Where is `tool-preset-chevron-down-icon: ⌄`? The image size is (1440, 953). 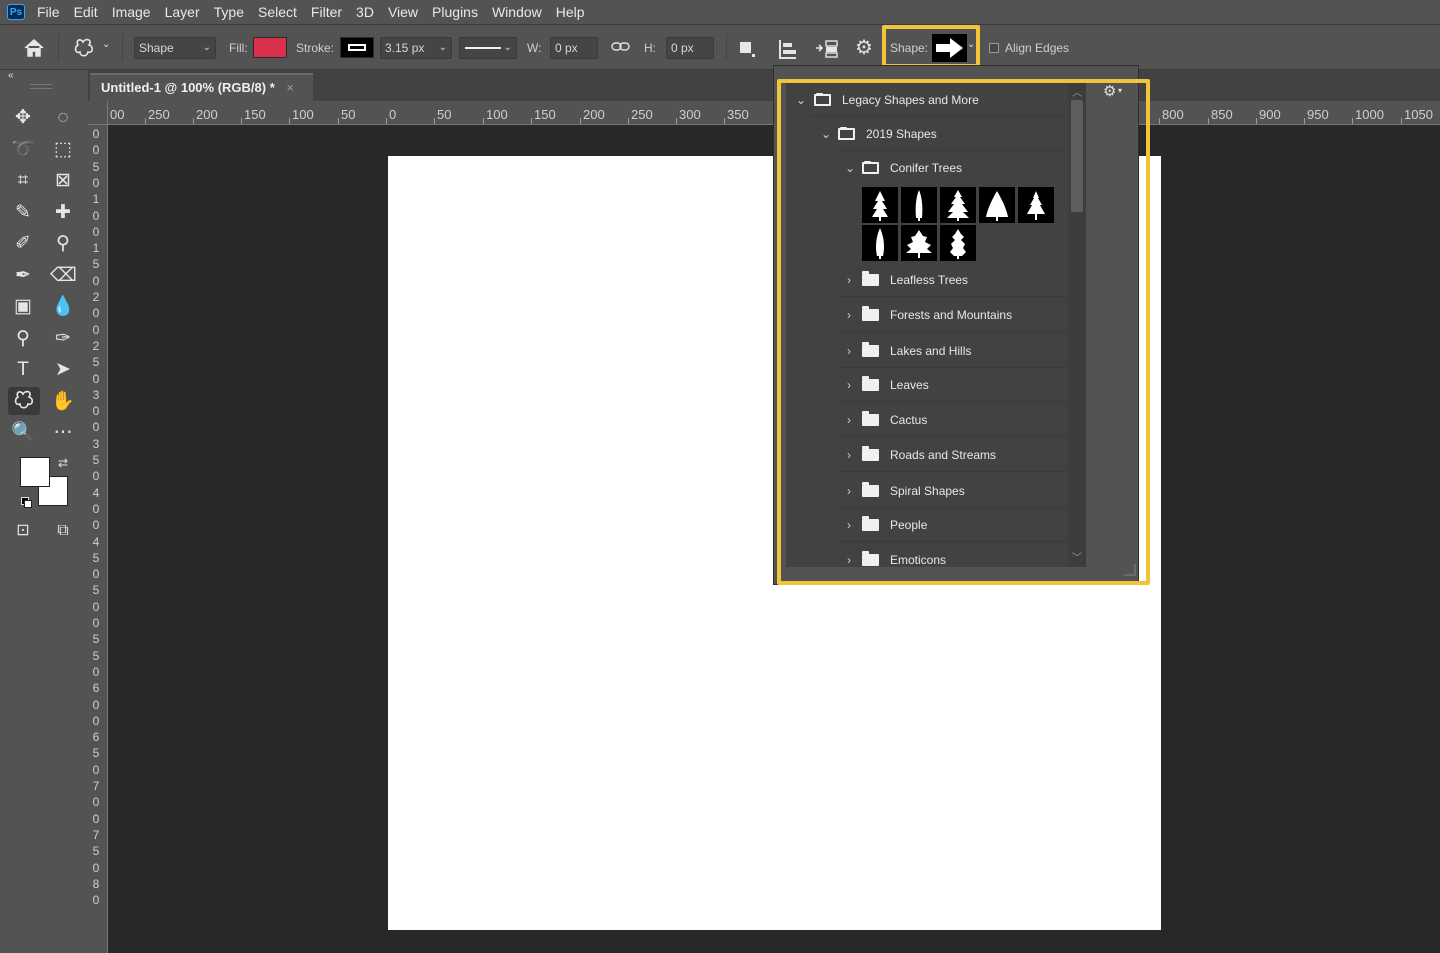
tool-preset-chevron-down-icon: ⌄ is located at coordinates (106, 44).